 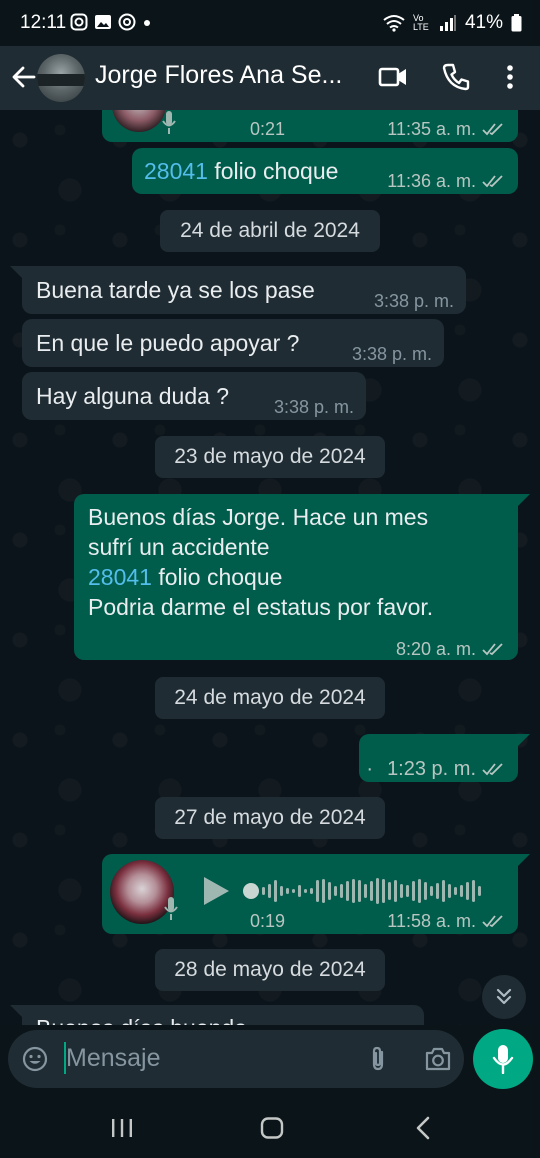 I want to click on more-vert-icon, so click(x=510, y=77).